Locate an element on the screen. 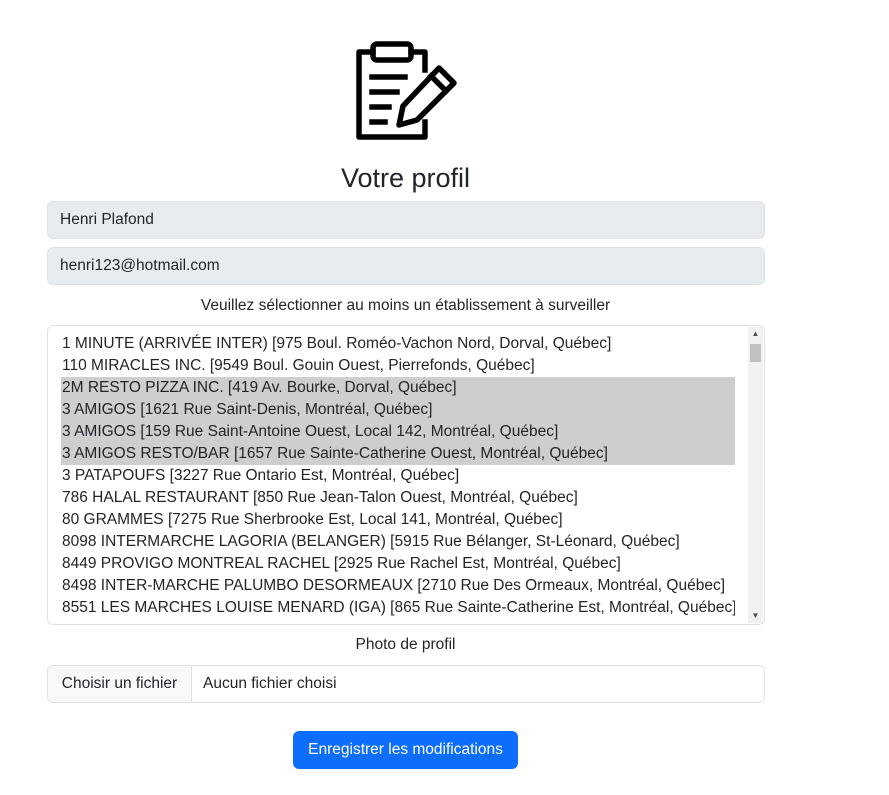  name-field: Henri Plafond is located at coordinates (406, 220).